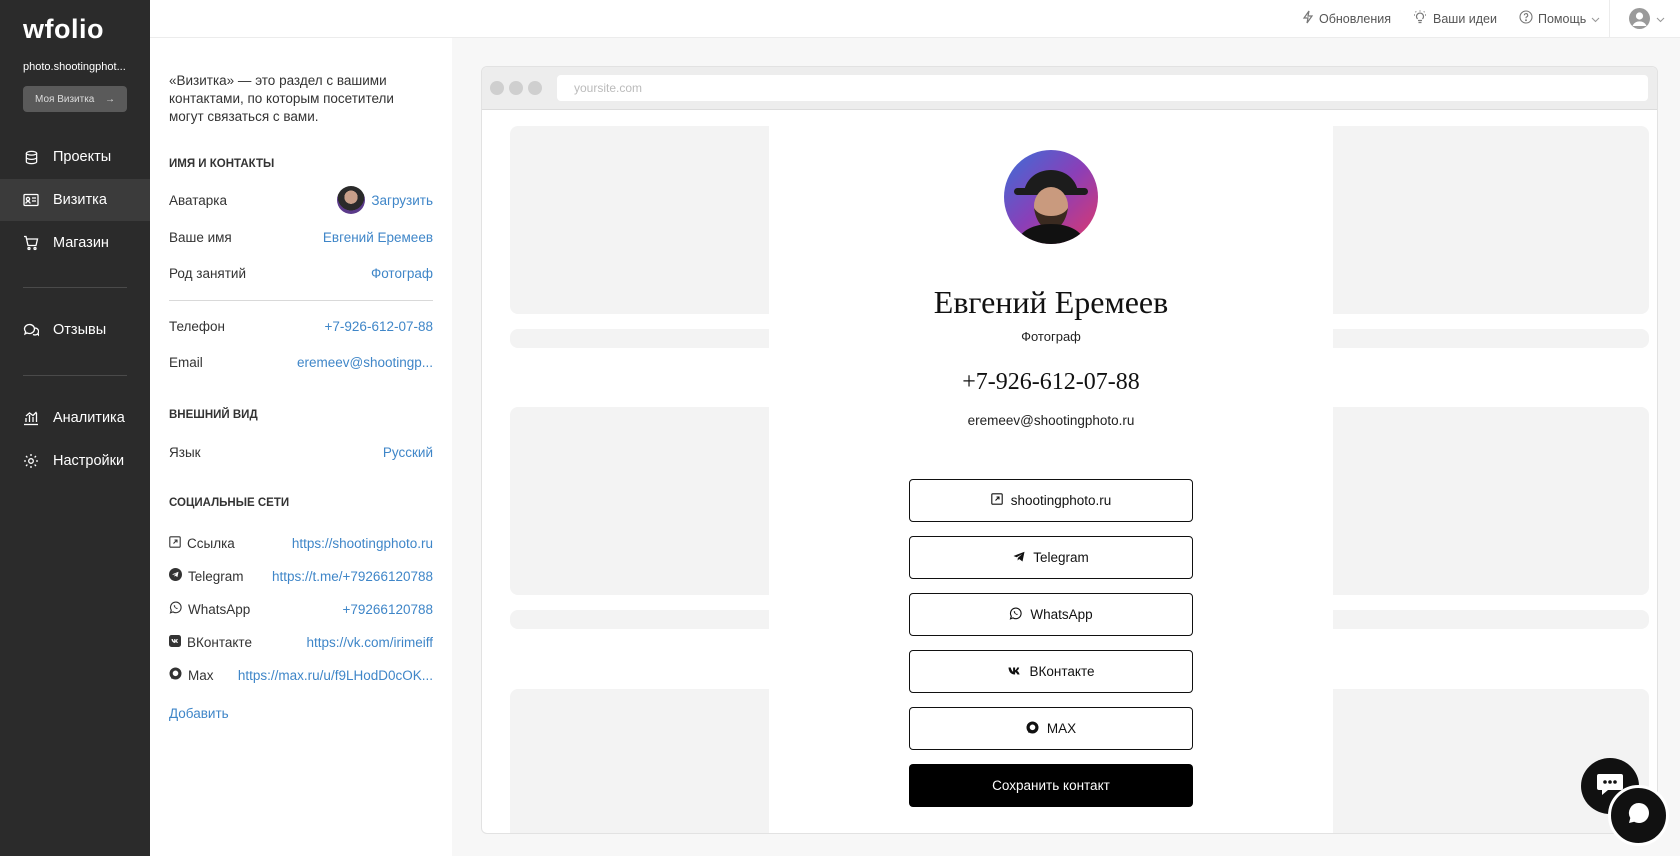 The width and height of the screenshot is (1680, 856). I want to click on button-label: MAX, so click(1061, 728).